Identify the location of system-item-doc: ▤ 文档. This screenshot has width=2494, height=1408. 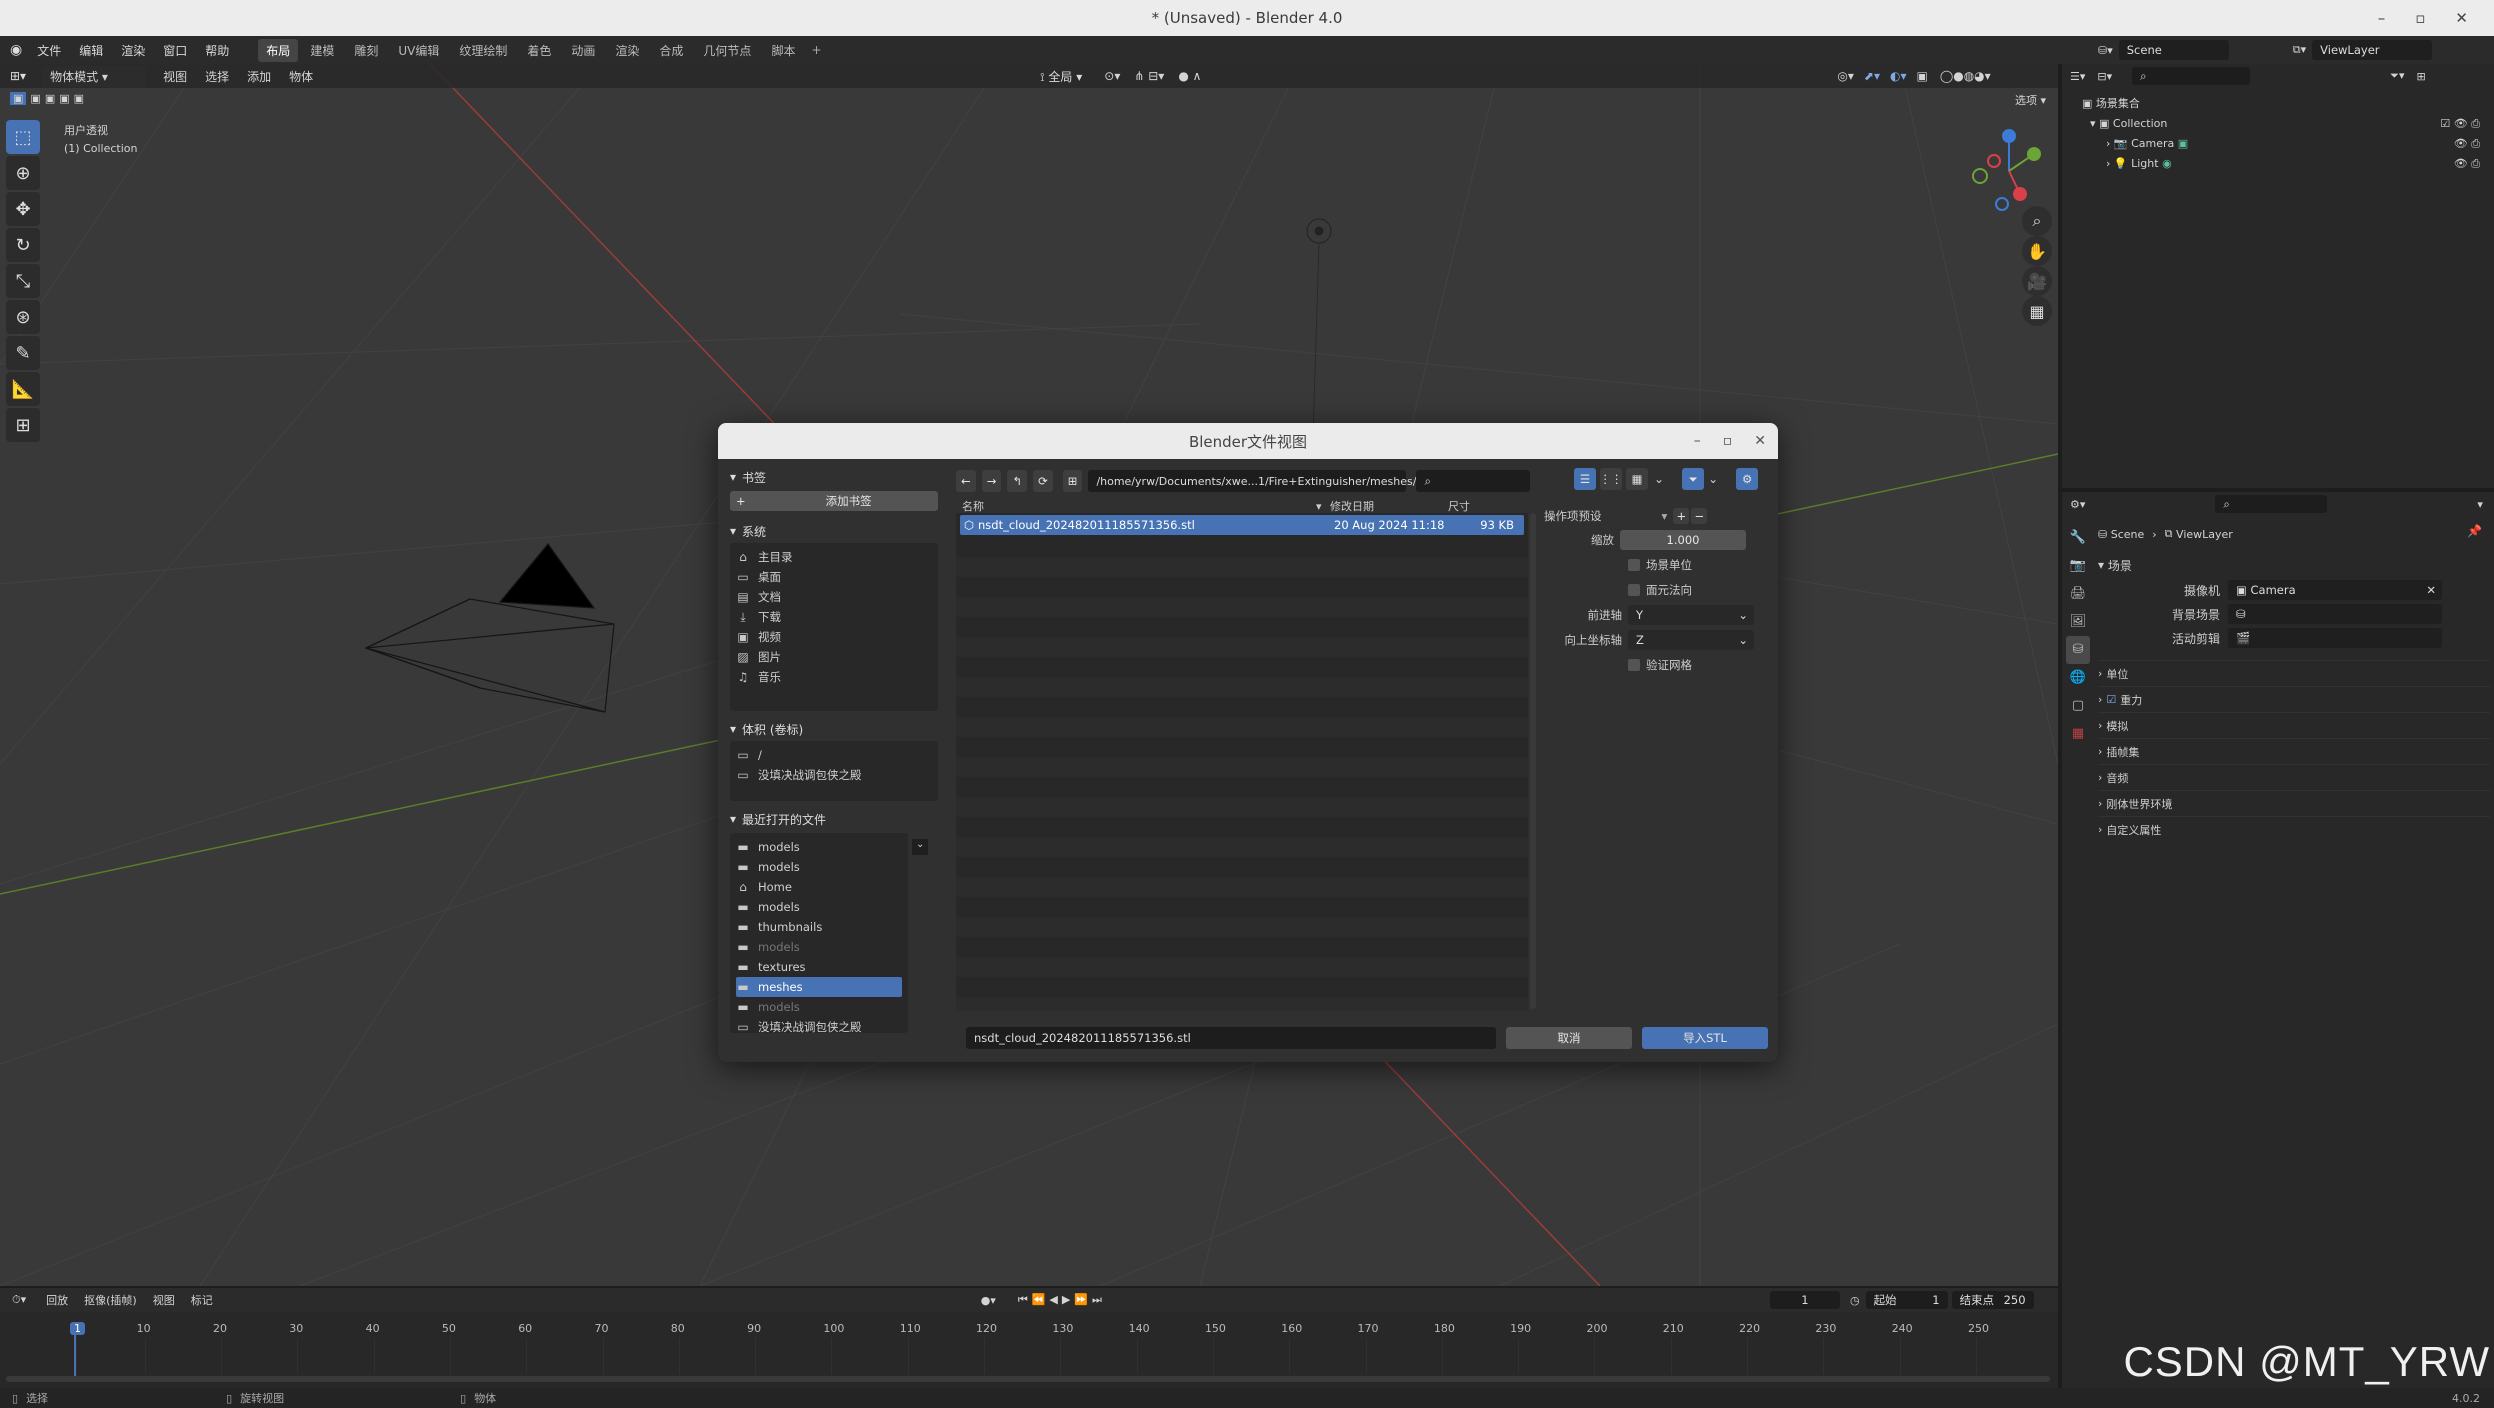
(834, 597).